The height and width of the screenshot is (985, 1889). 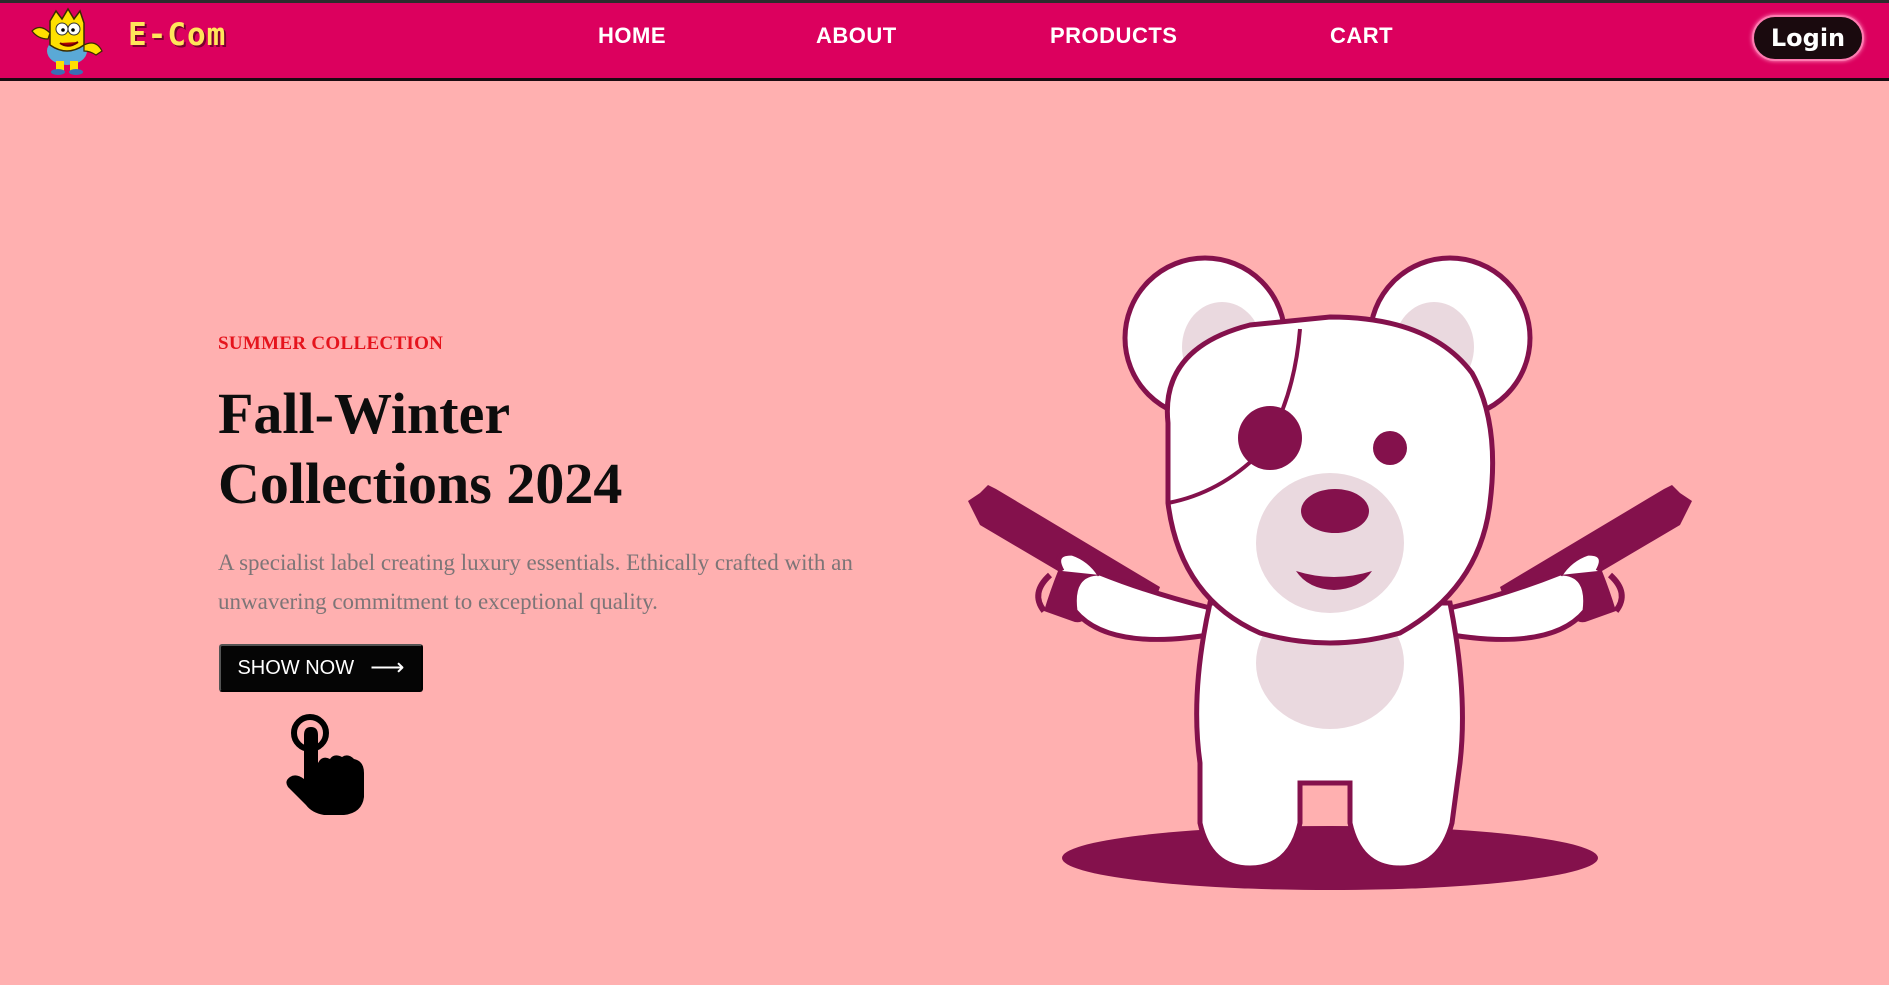 What do you see at coordinates (1361, 36) in the screenshot?
I see `nav-link-cart: CART` at bounding box center [1361, 36].